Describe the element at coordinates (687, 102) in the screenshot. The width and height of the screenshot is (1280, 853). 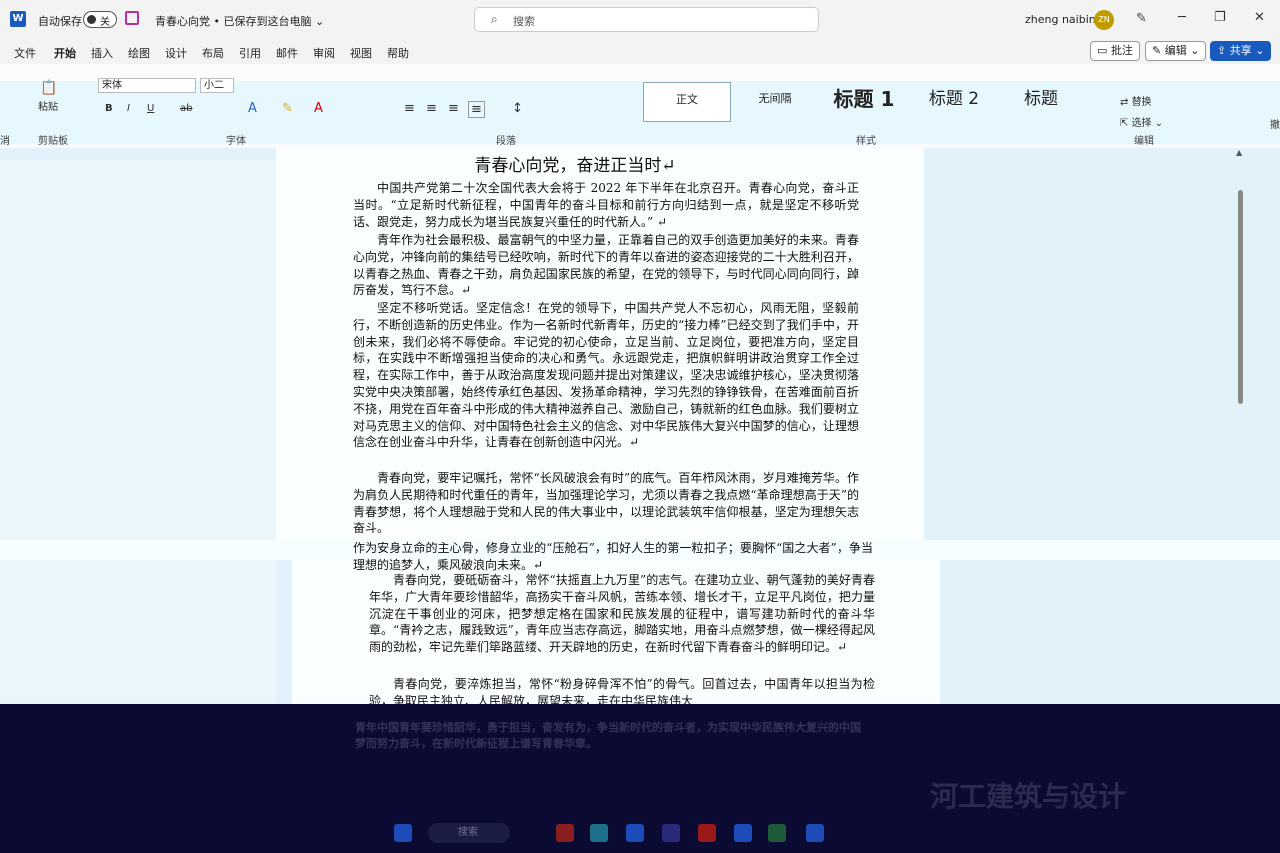
I see `style-normal: 正文` at that location.